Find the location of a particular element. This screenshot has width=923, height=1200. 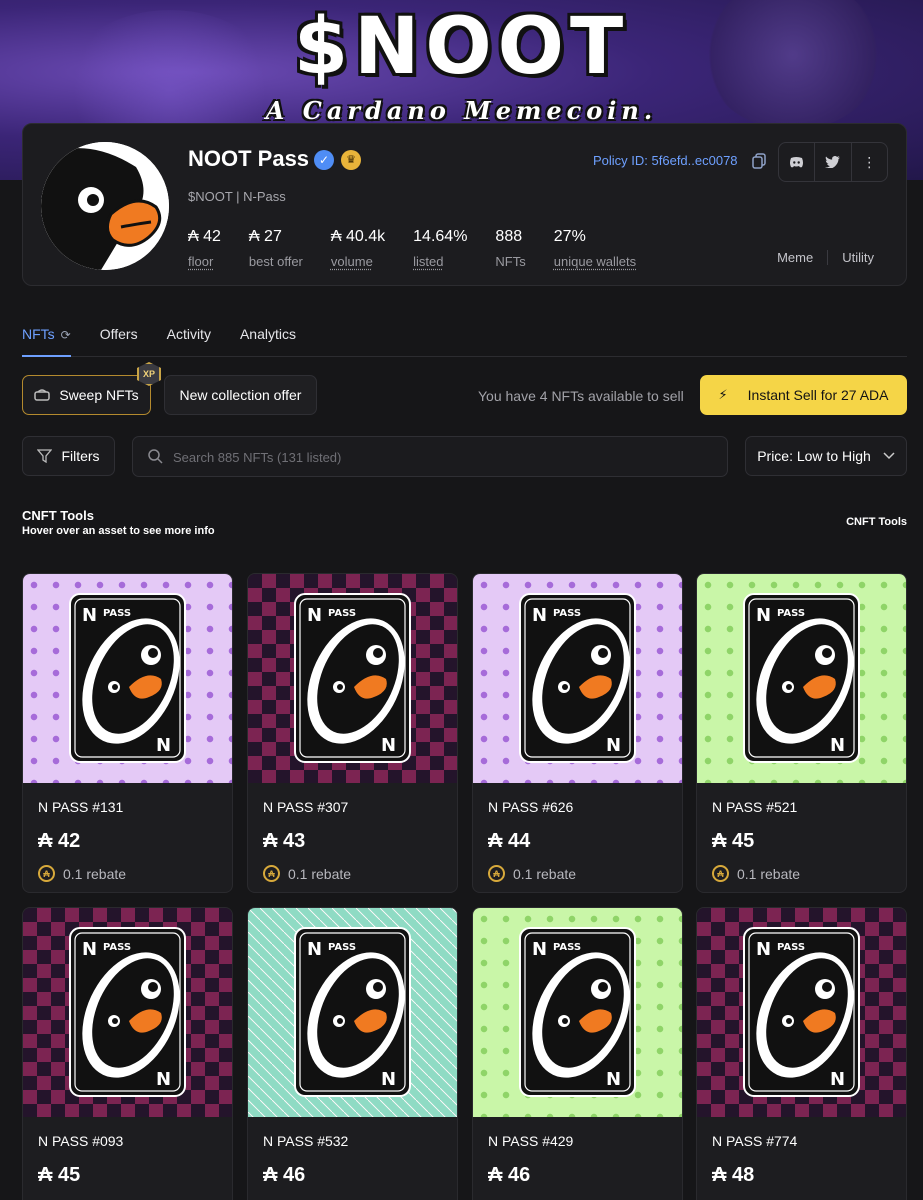

tab-offers: Offers is located at coordinates (119, 341).